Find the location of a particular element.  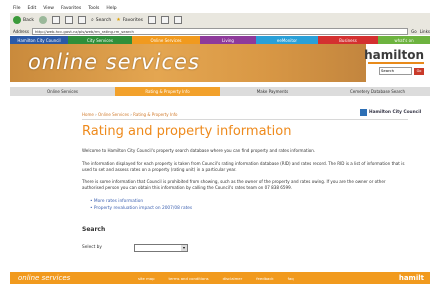

links-button: Links is located at coordinates (425, 31).